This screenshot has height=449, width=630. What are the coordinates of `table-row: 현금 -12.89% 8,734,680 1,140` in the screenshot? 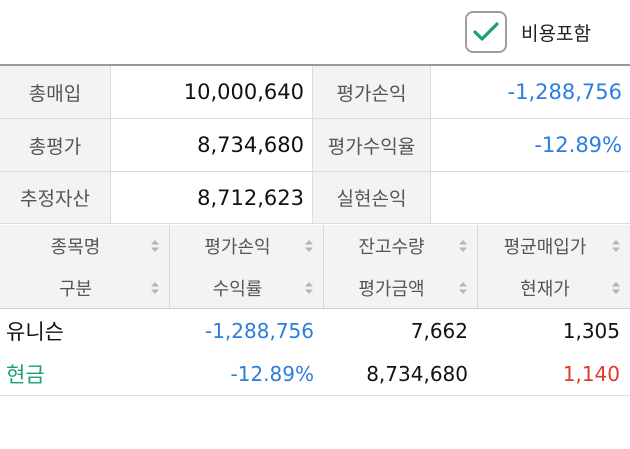 It's located at (315, 373).